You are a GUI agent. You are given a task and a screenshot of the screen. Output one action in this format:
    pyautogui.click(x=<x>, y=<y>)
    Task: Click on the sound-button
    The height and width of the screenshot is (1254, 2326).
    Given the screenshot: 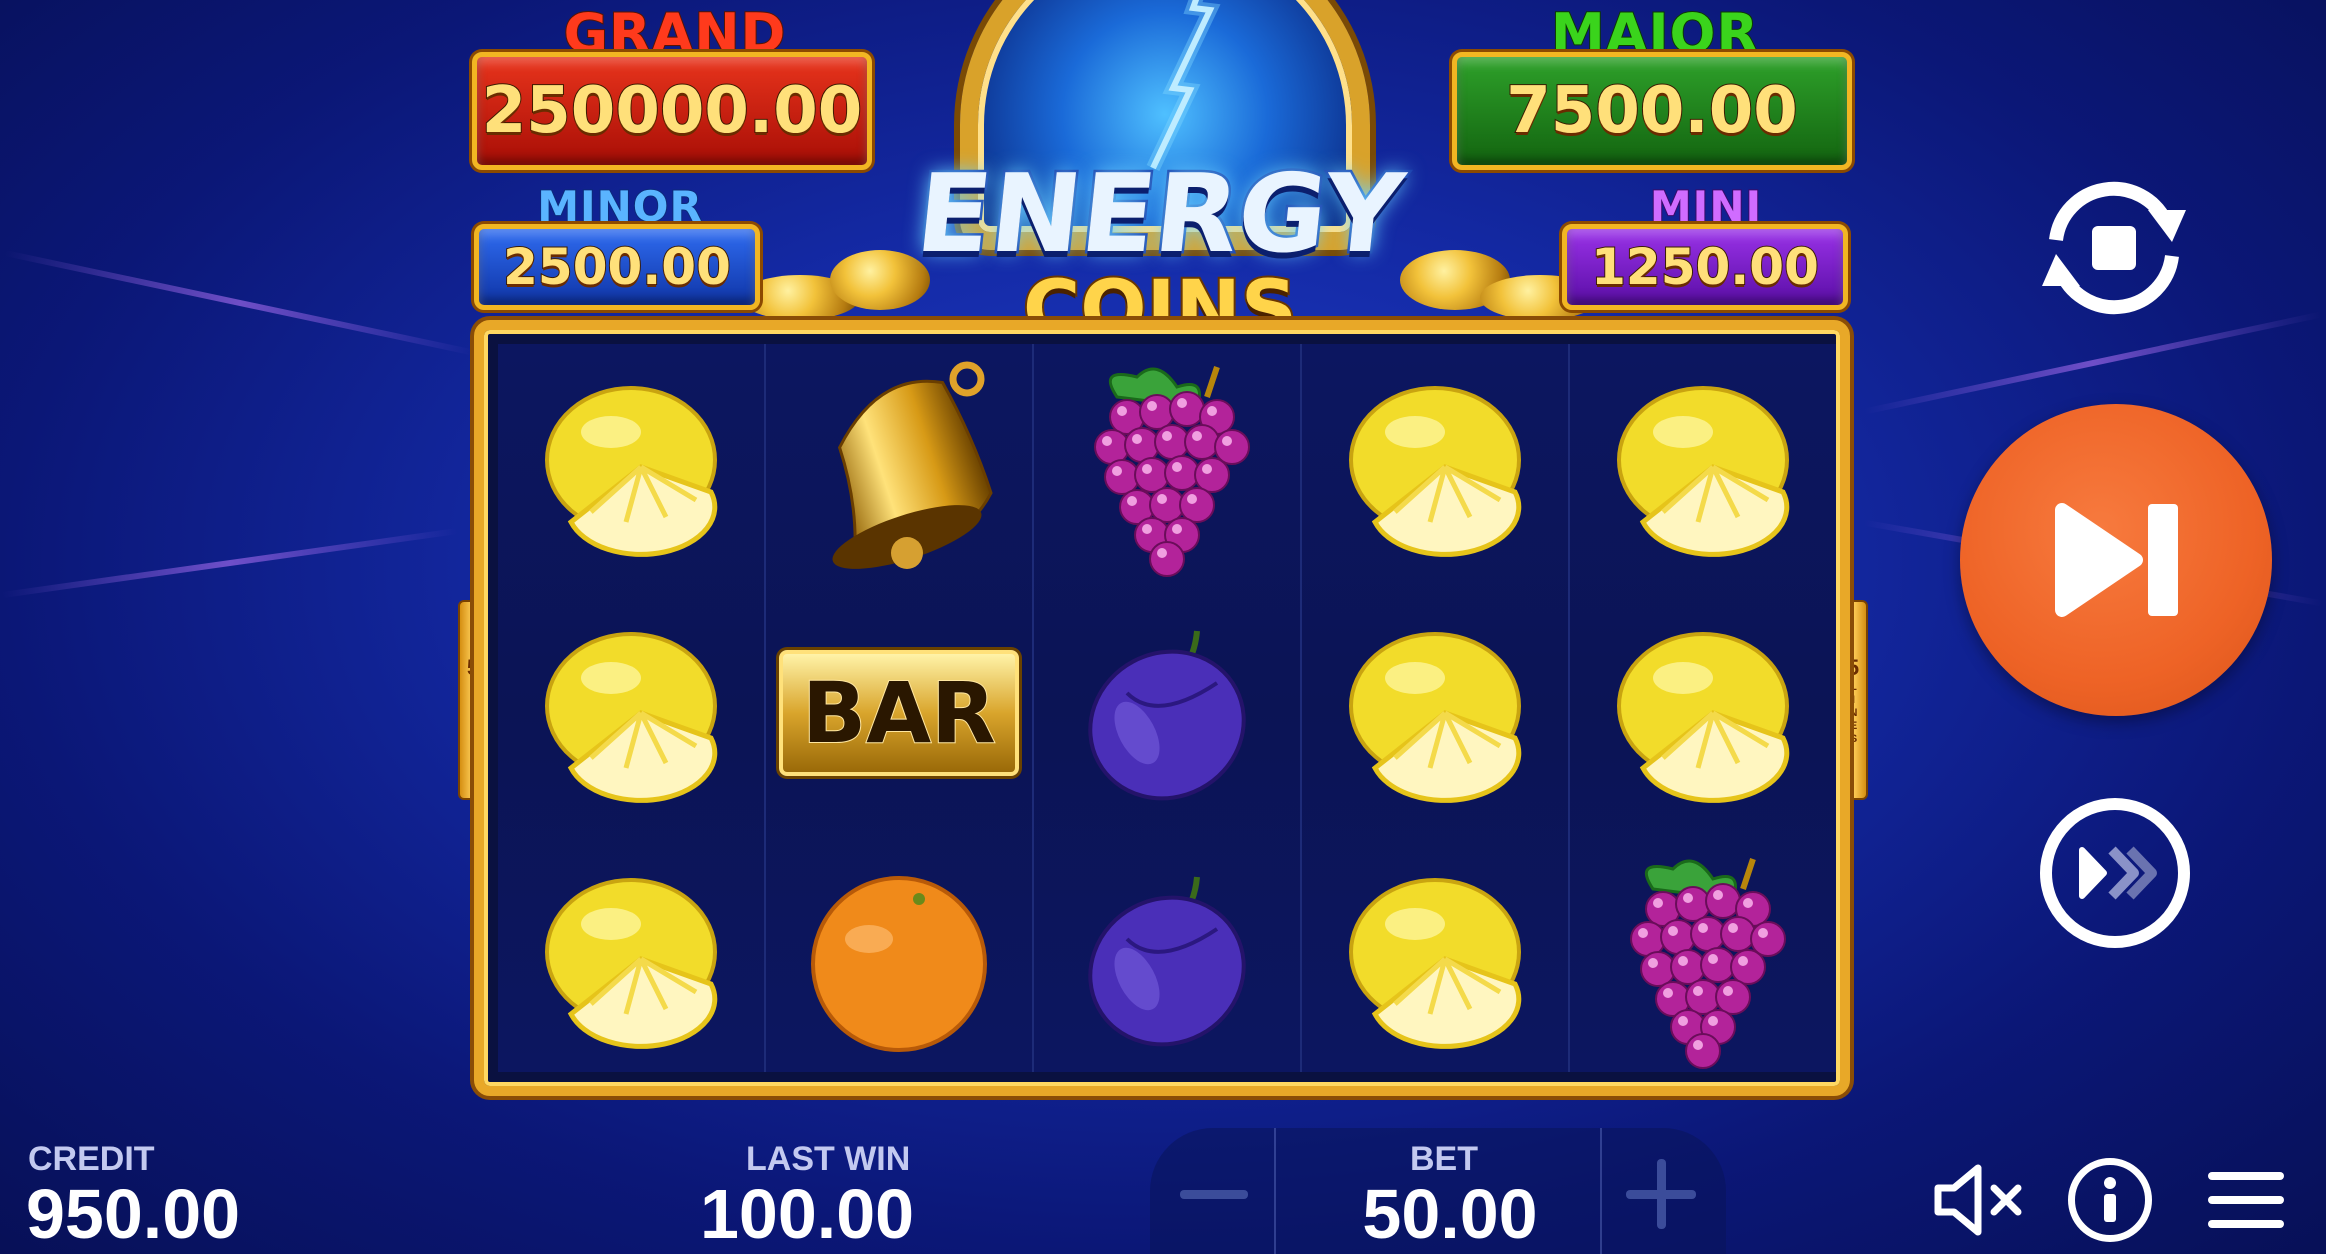 What is the action you would take?
    pyautogui.click(x=1980, y=1200)
    